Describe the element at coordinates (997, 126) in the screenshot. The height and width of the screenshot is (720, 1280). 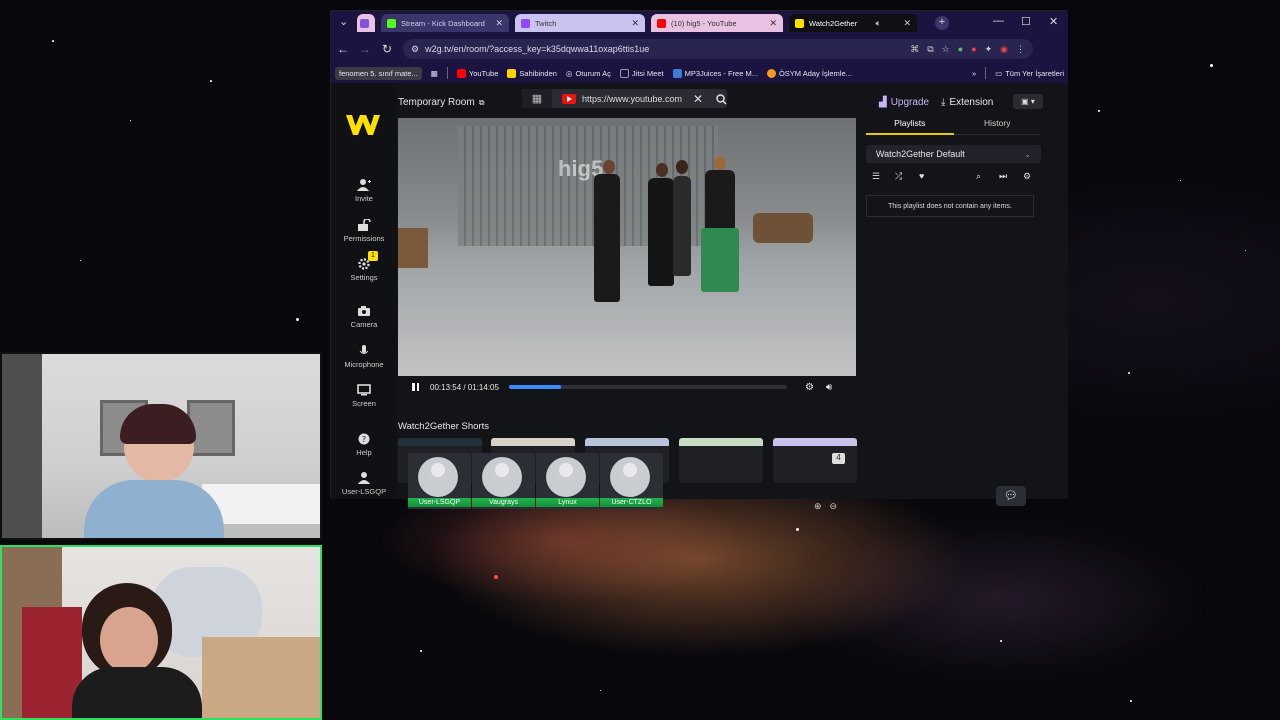
I see `tab-history: History` at that location.